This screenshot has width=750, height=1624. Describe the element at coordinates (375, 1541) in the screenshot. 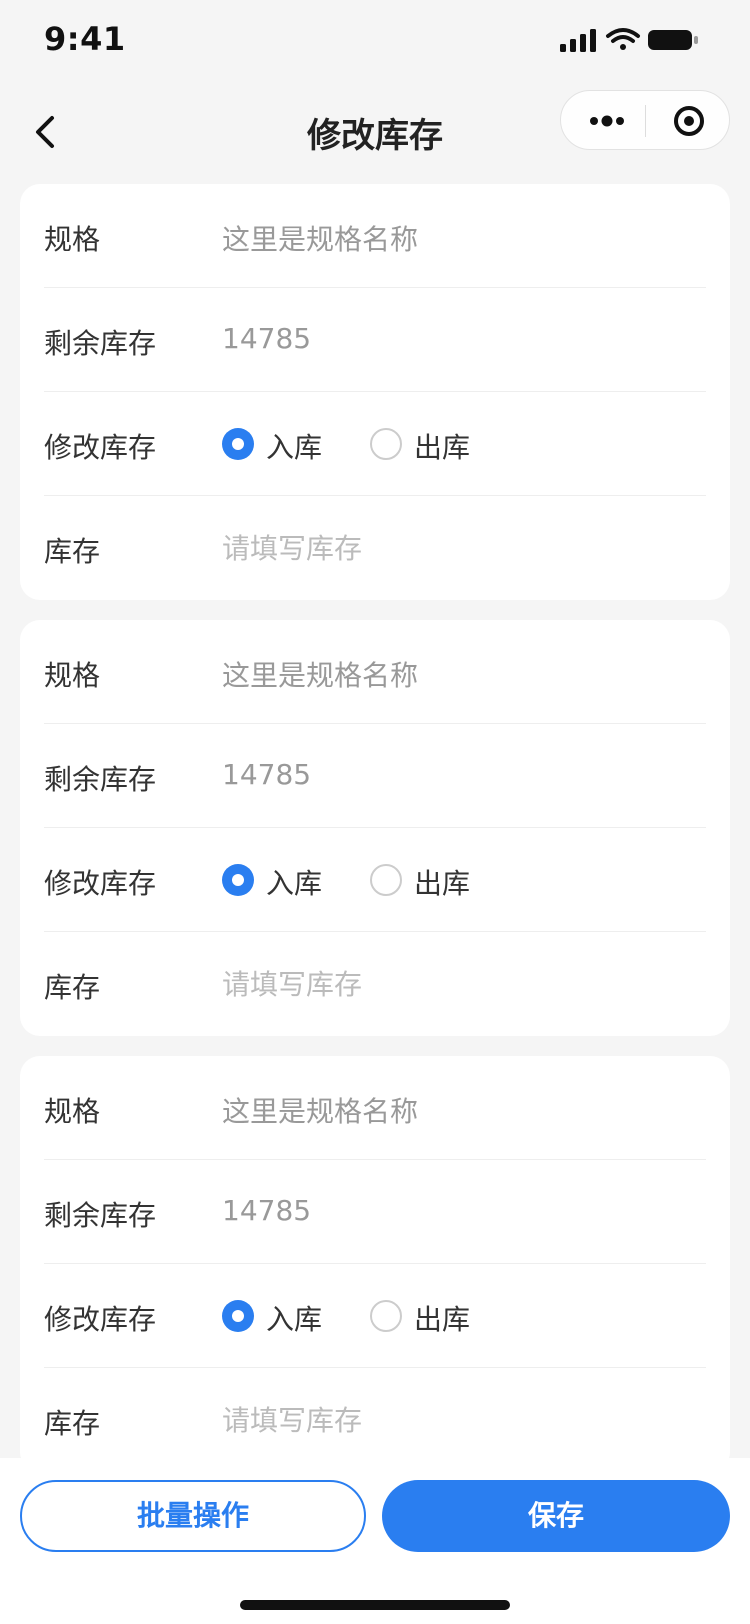

I see `bottom-action-bar: 批量操作 保存` at that location.